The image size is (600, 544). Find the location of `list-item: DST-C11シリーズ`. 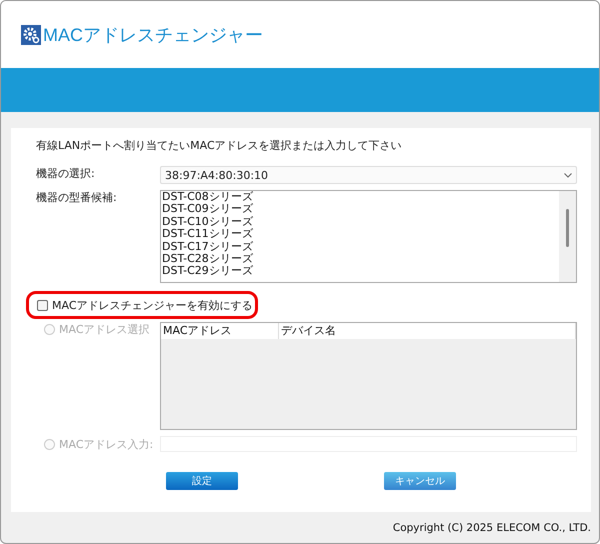

list-item: DST-C11シリーズ is located at coordinates (360, 234).